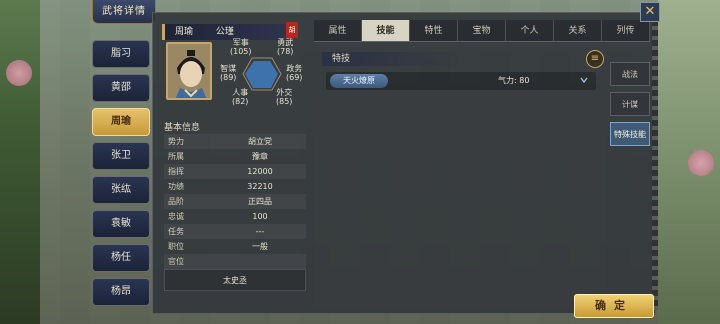 The width and height of the screenshot is (720, 324). I want to click on general-tab: 脂习, so click(121, 54).